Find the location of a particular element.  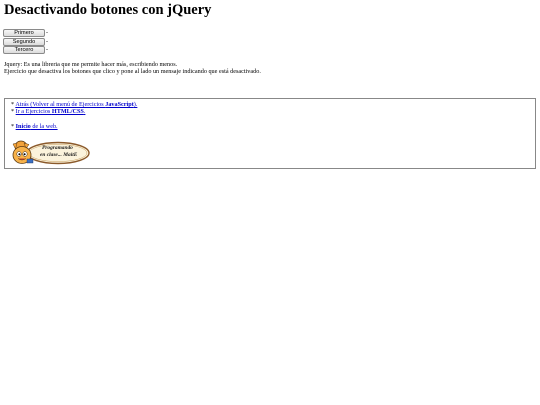

primero-button: Primero is located at coordinates (24, 32).